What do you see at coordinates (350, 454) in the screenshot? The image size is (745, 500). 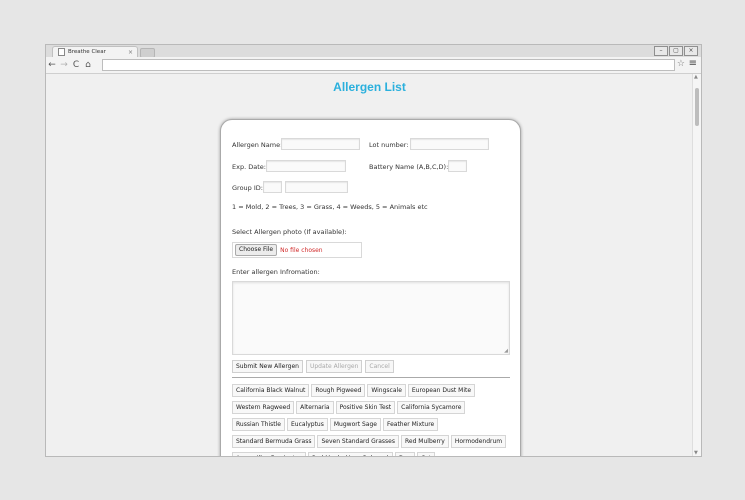 I see `allergen-chip: Red Maple (Acer Rubrum)` at bounding box center [350, 454].